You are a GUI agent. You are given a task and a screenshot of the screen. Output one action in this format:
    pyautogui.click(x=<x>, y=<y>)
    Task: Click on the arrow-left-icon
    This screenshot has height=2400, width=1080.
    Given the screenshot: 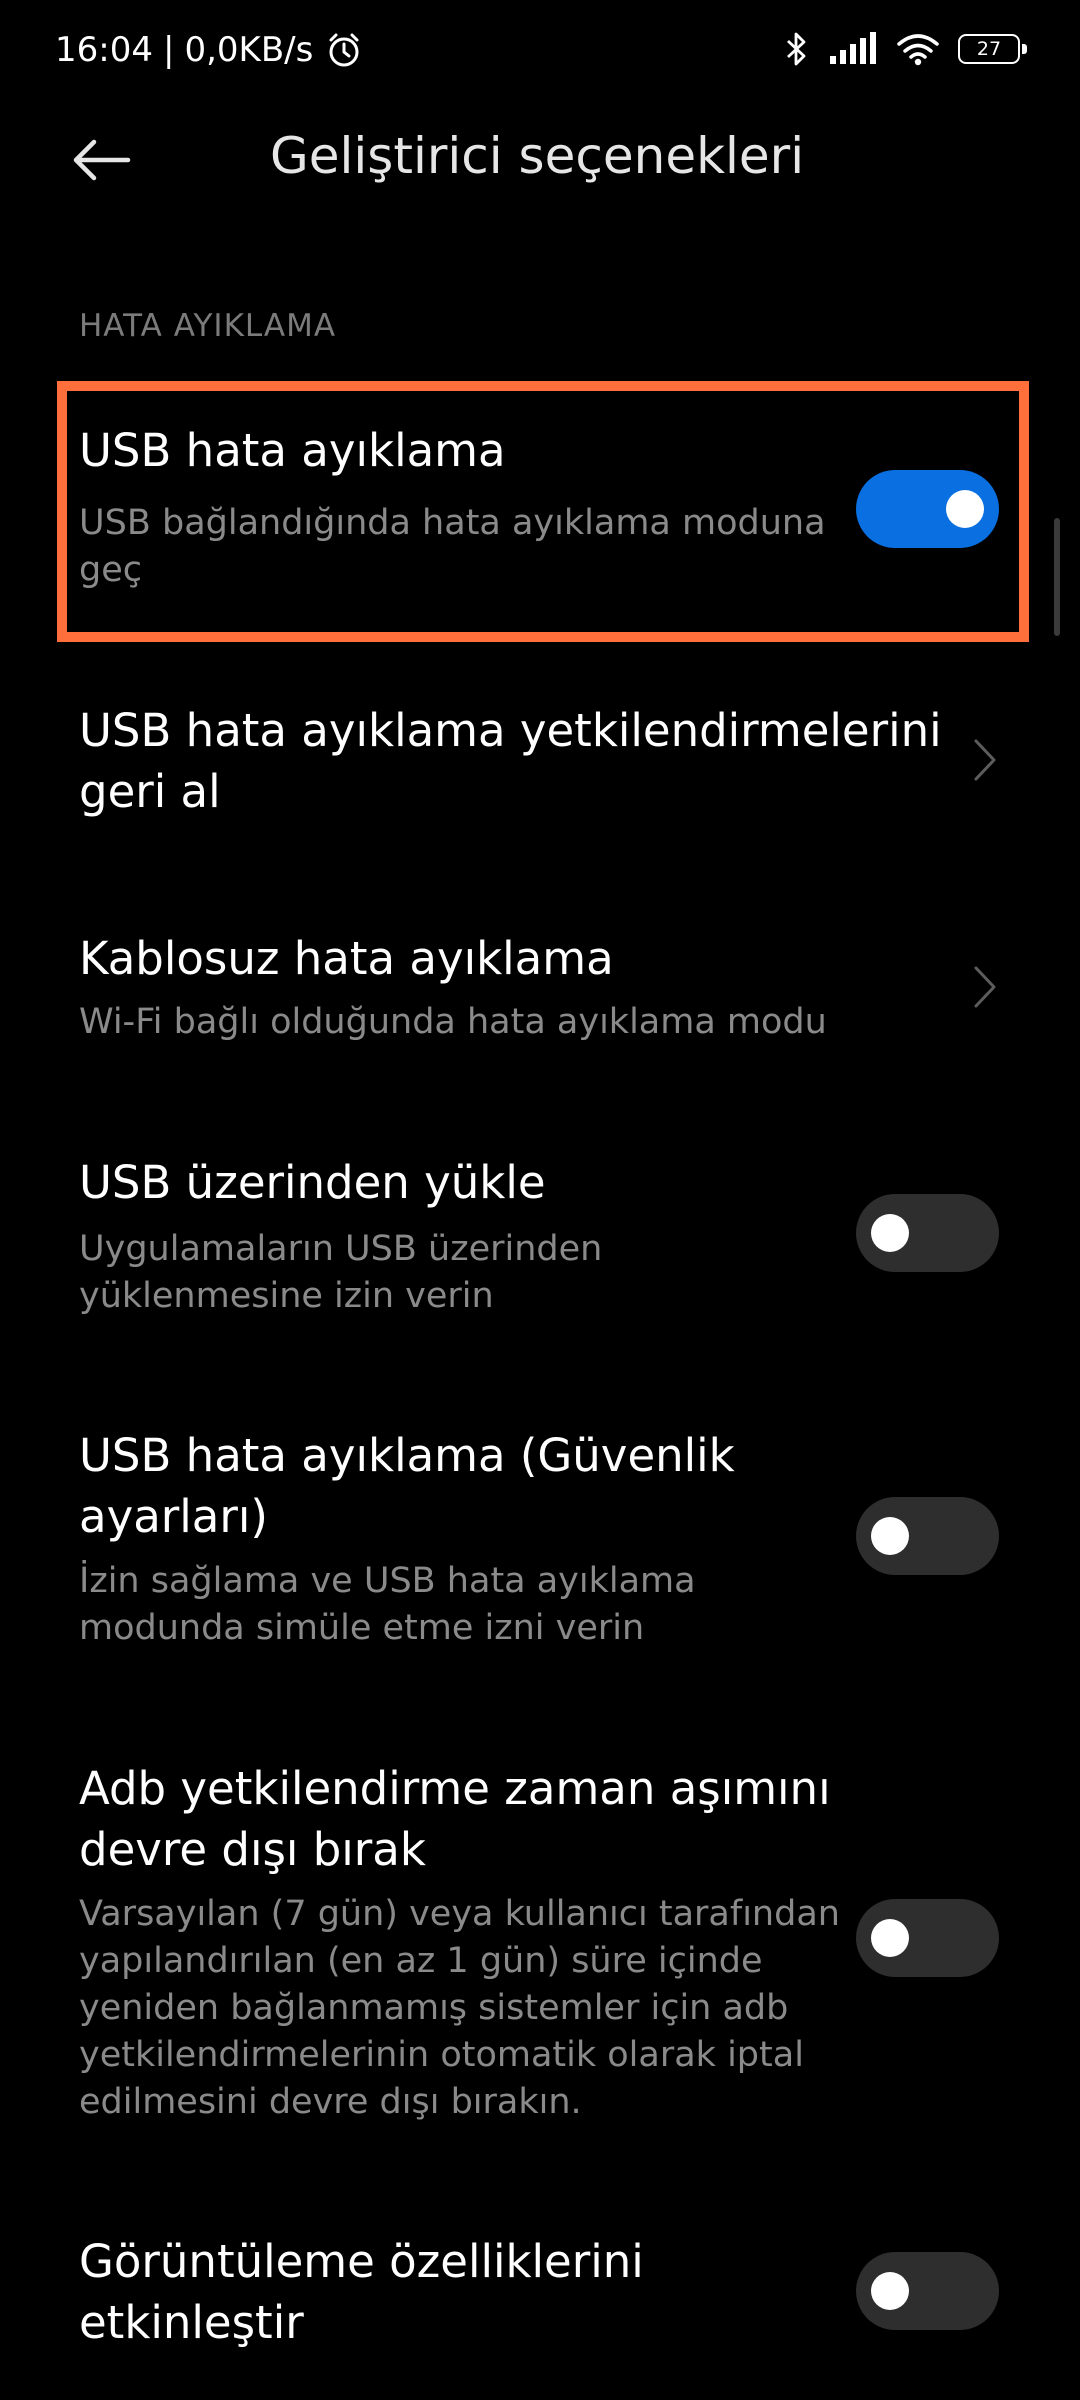 What is the action you would take?
    pyautogui.click(x=101, y=160)
    